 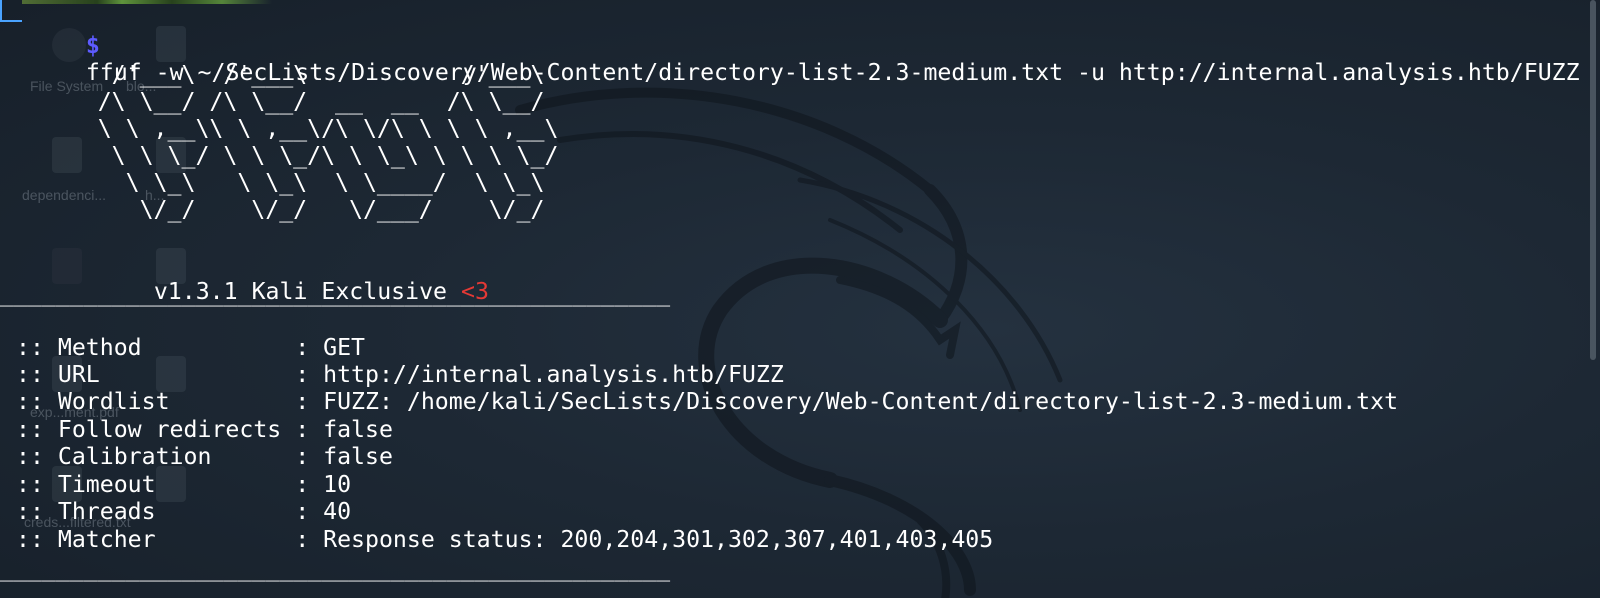 I want to click on config-value: : http://internal.analysis.htb/FUZZ, so click(x=539, y=374).